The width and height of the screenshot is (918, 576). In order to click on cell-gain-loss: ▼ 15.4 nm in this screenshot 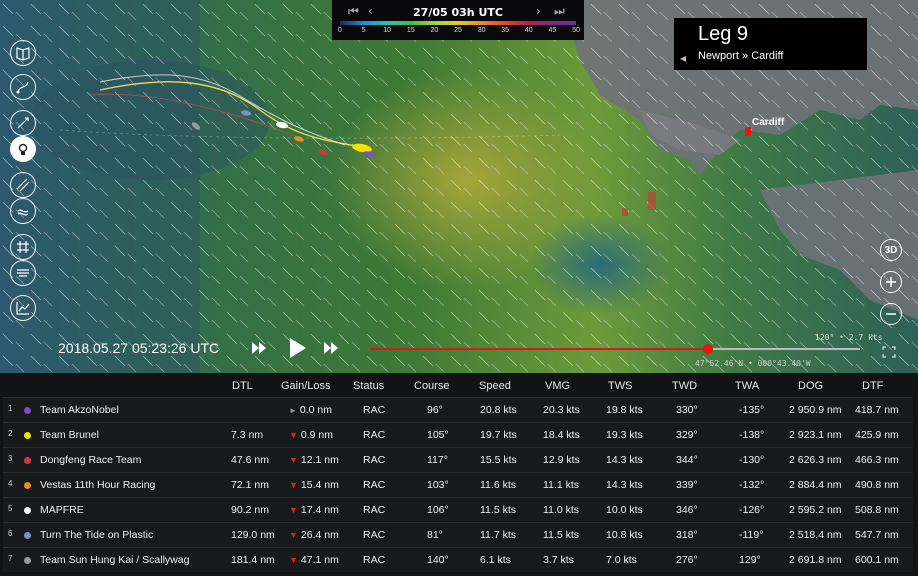, I will do `click(314, 485)`.